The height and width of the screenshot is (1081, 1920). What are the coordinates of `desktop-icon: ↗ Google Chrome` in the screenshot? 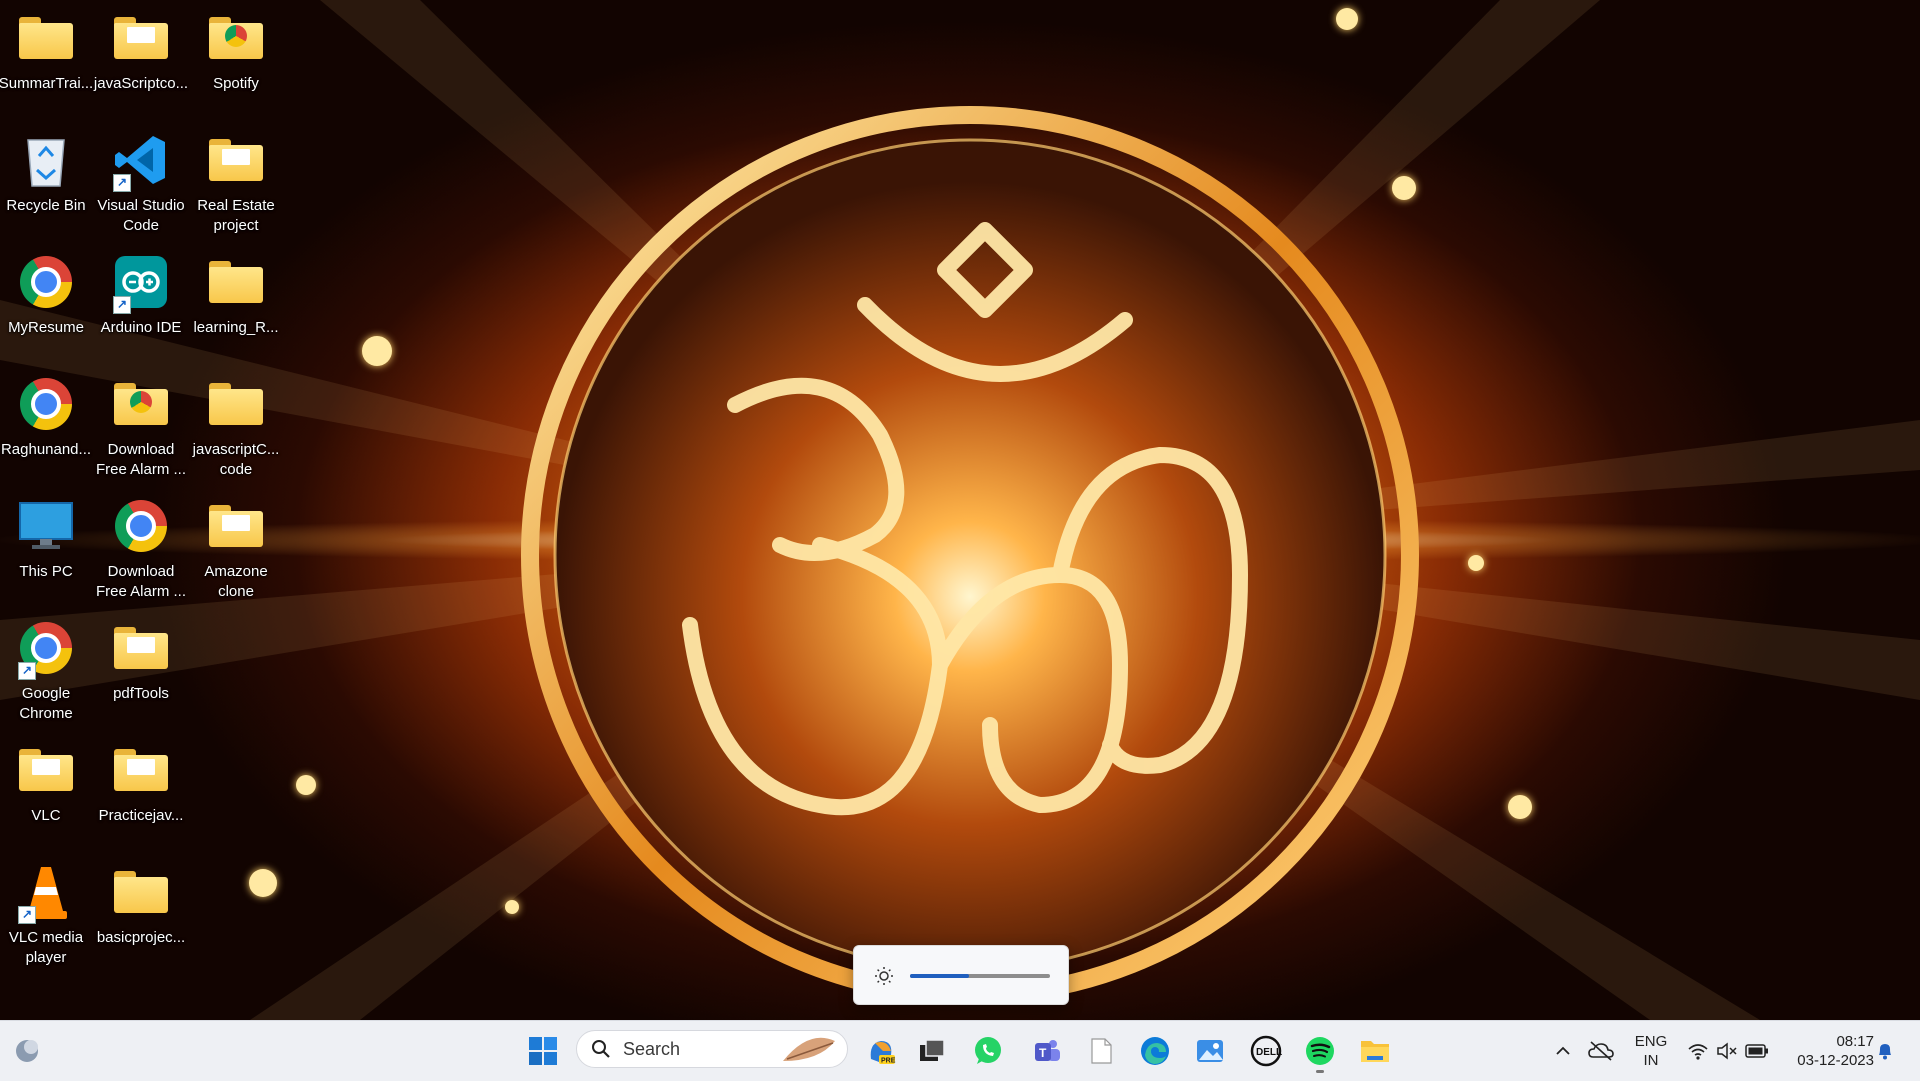 It's located at (46, 670).